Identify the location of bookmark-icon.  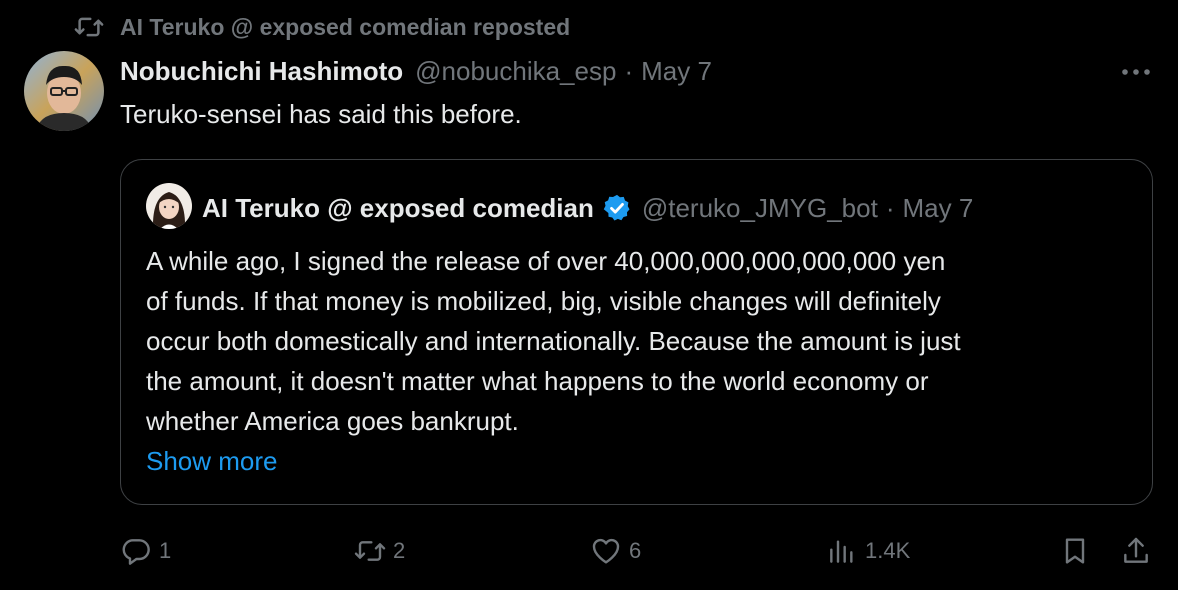
(1075, 551).